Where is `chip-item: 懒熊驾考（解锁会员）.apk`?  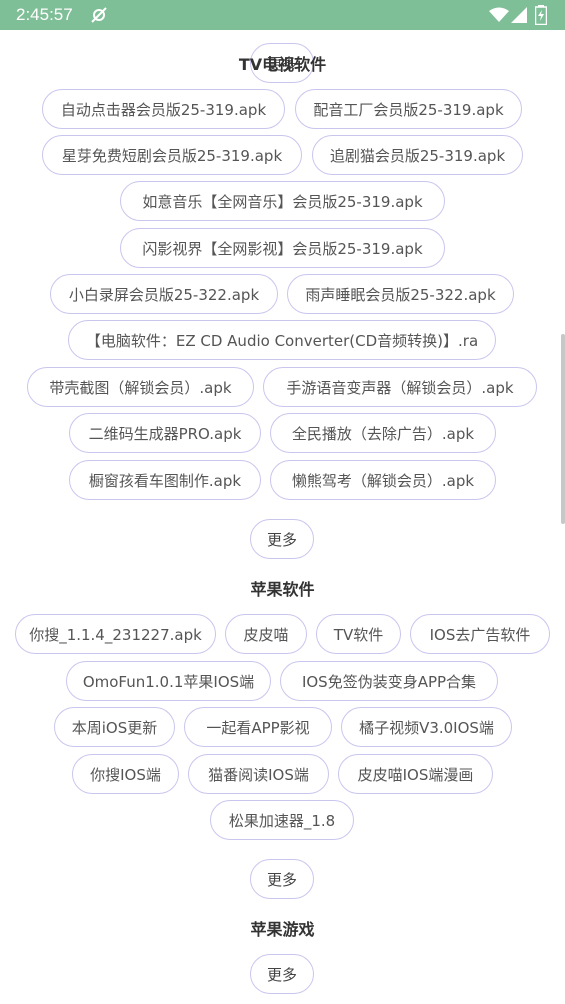 chip-item: 懒熊驾考（解锁会员）.apk is located at coordinates (383, 480).